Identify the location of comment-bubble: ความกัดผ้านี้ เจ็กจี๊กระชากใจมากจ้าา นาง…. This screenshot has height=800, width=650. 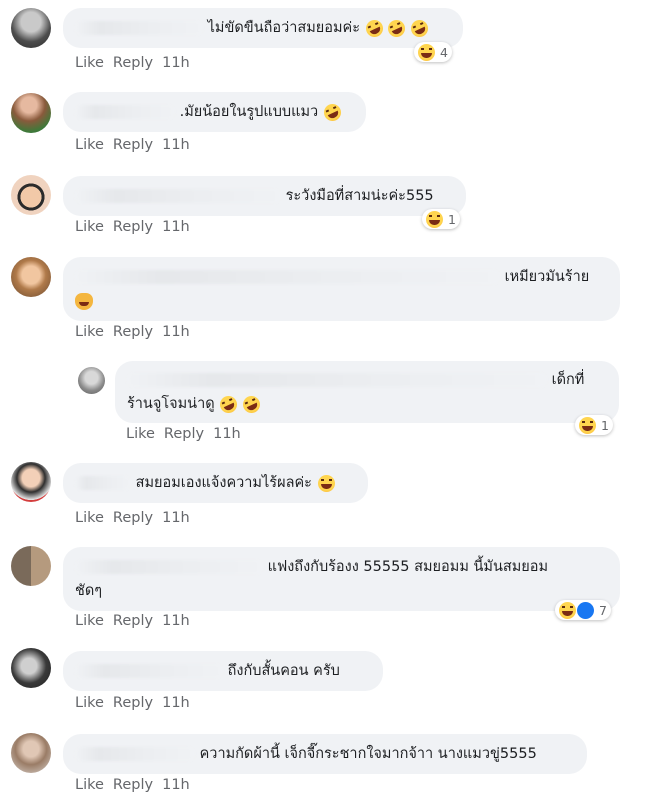
(325, 754).